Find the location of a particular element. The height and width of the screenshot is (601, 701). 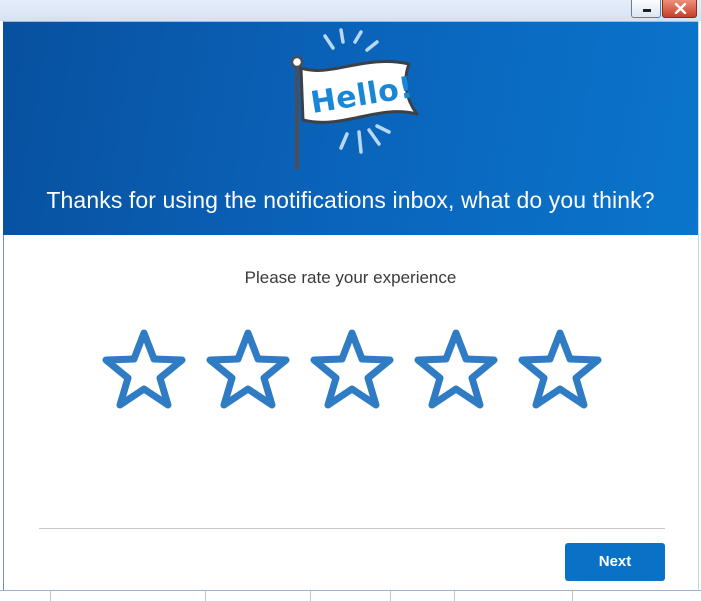

window-titlebar is located at coordinates (350, 11).